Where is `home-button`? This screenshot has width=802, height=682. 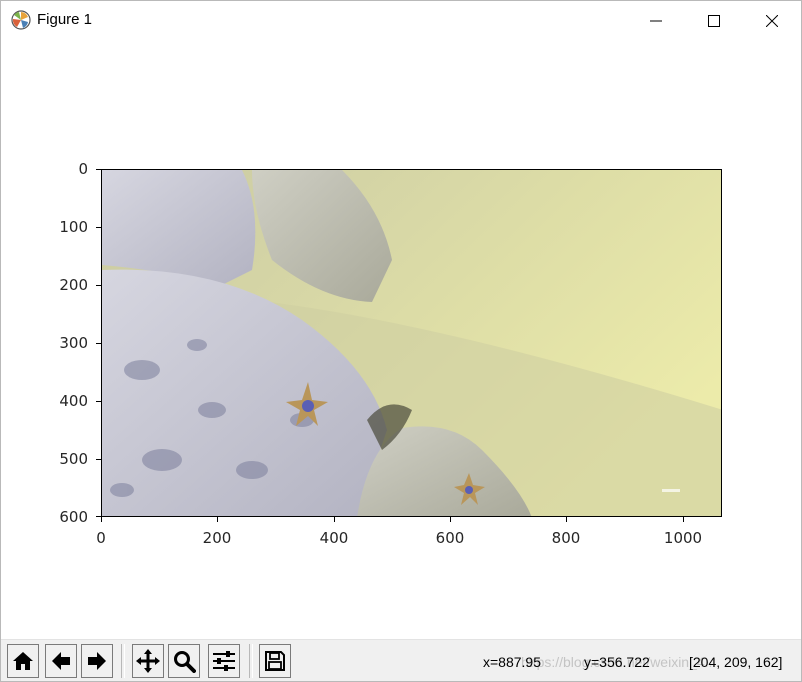
home-button is located at coordinates (23, 661).